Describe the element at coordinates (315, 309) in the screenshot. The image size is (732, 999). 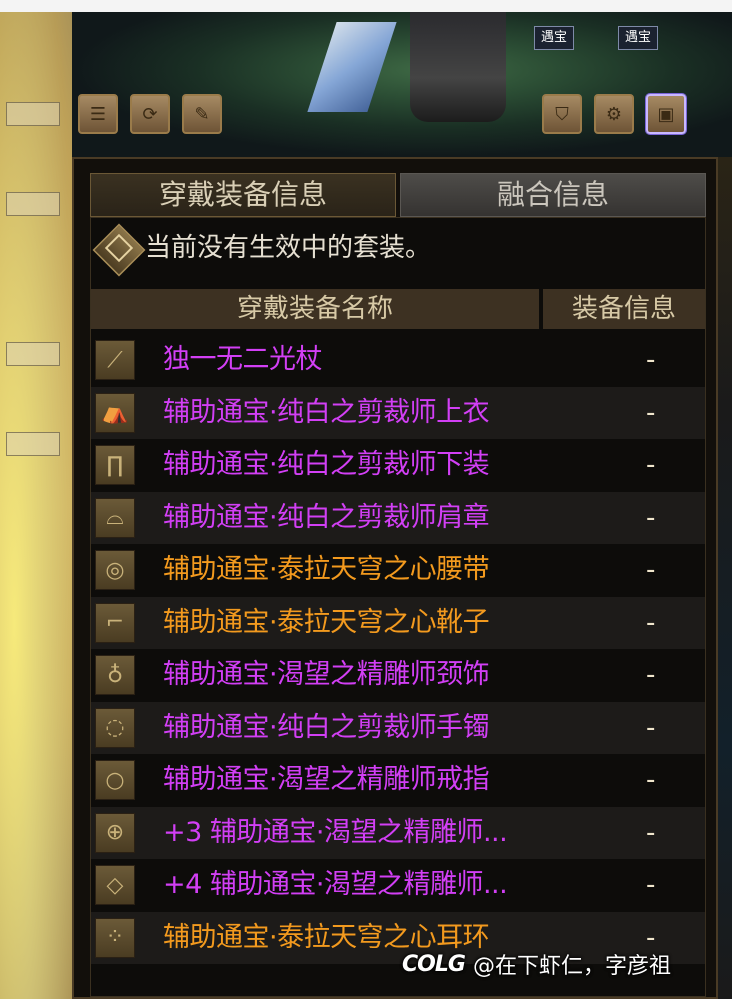
I see `column-header-name: 穿戴装备名称` at that location.